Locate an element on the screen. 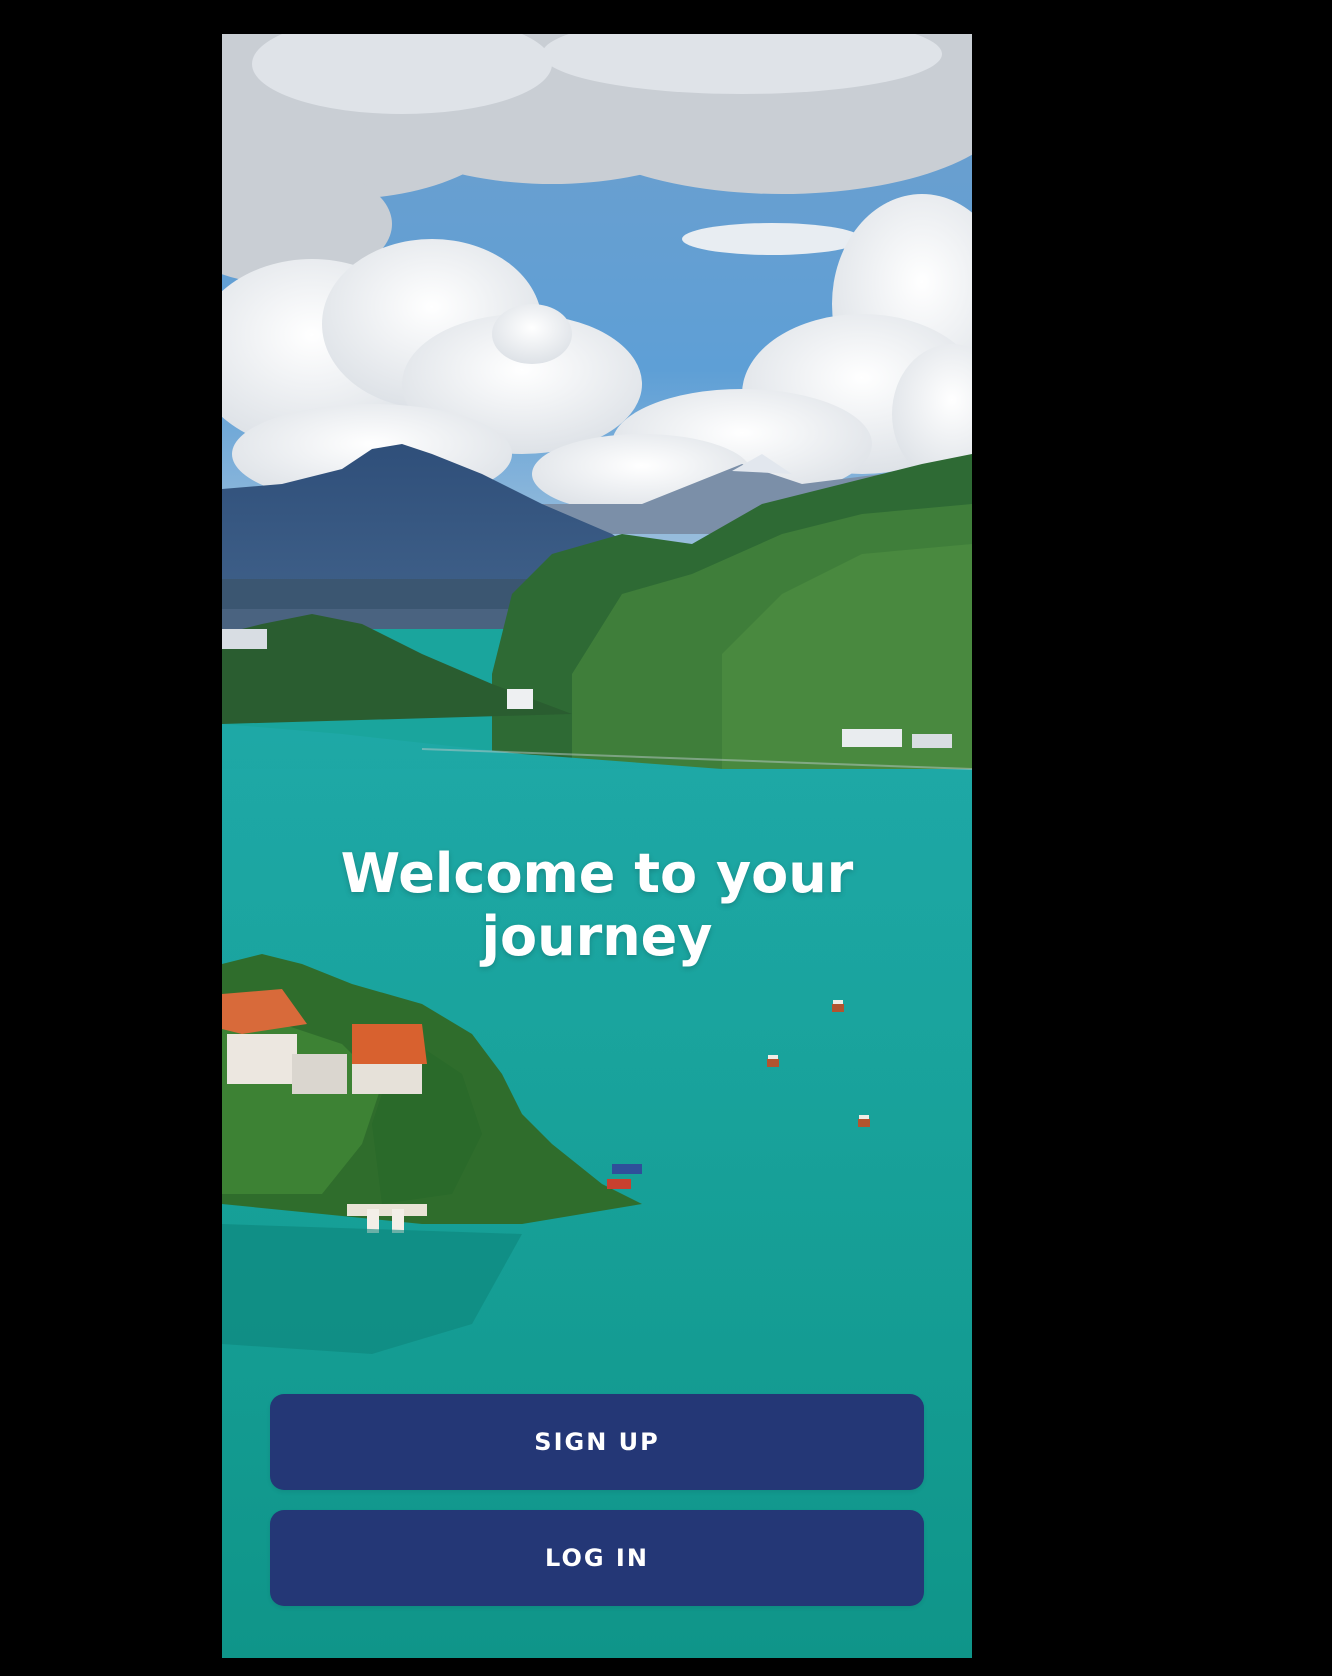 The image size is (1332, 1676). log-in-button-label: LOG IN is located at coordinates (597, 1558).